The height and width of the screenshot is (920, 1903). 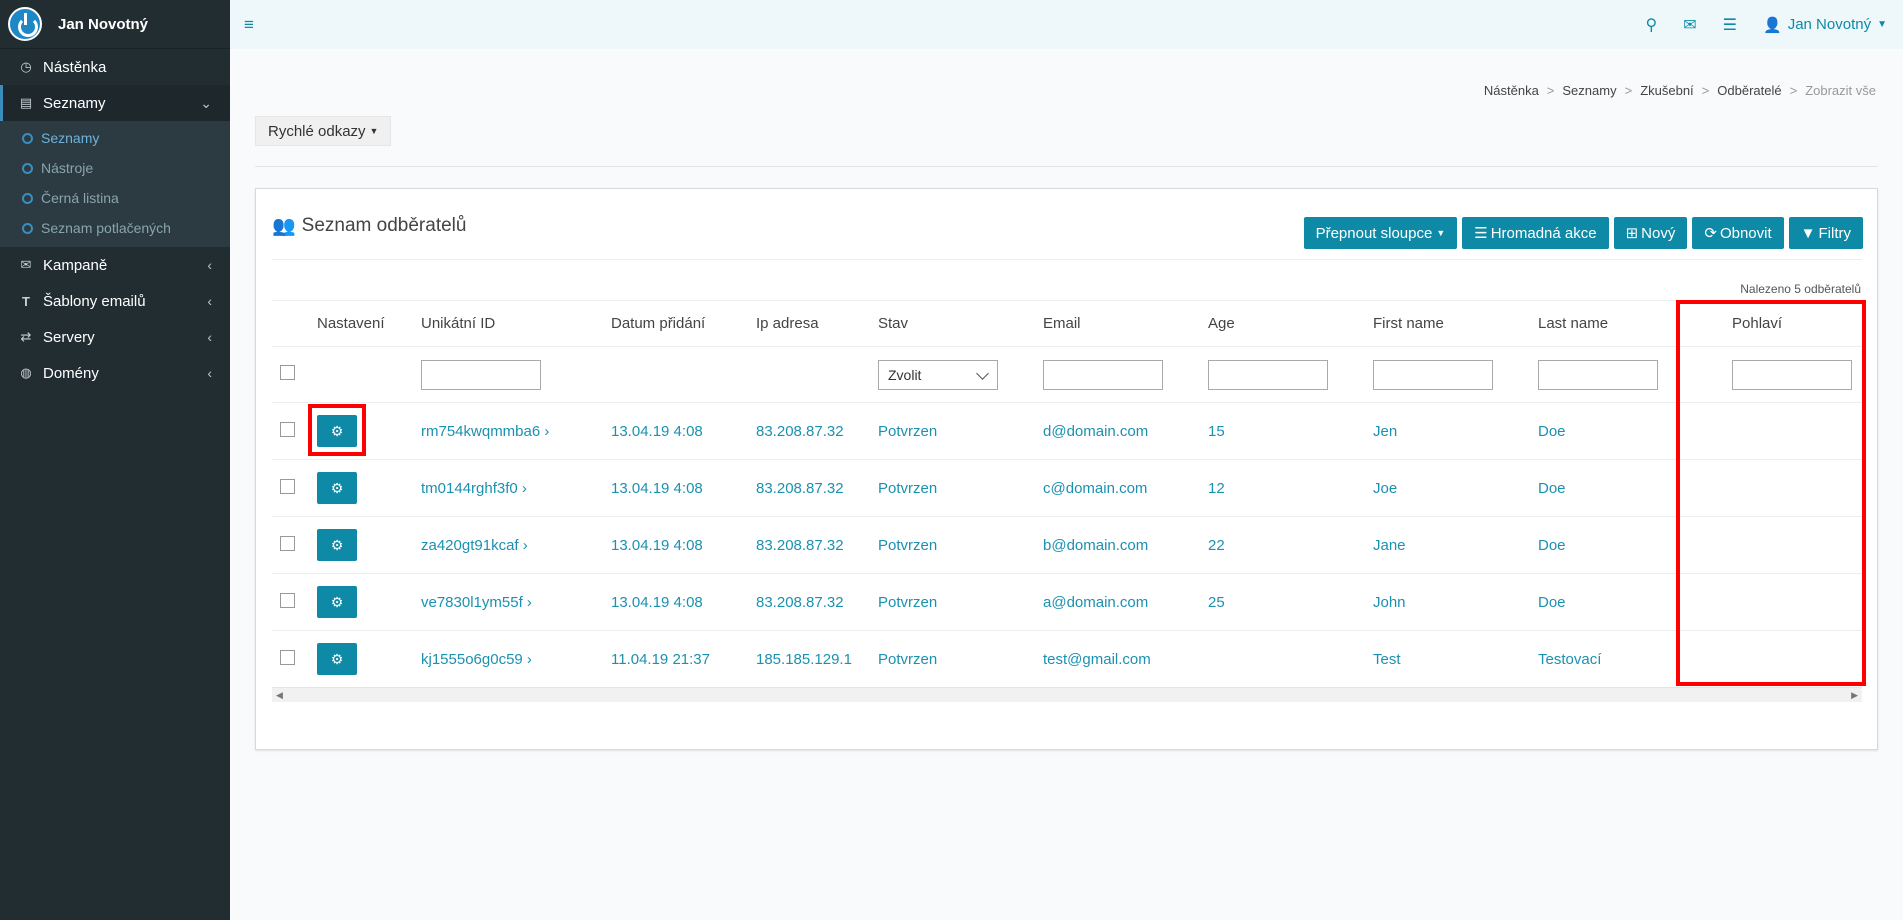 What do you see at coordinates (249, 25) in the screenshot?
I see `hamburger-menu-icon: ≡` at bounding box center [249, 25].